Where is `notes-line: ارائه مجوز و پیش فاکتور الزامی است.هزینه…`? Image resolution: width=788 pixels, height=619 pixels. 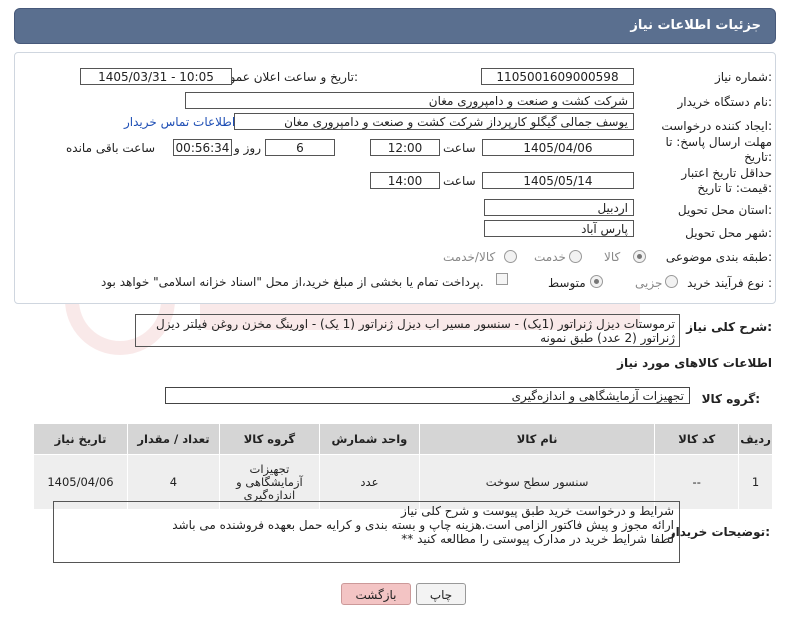 notes-line: ارائه مجوز و پیش فاکتور الزامی است.هزینه… is located at coordinates (423, 525).